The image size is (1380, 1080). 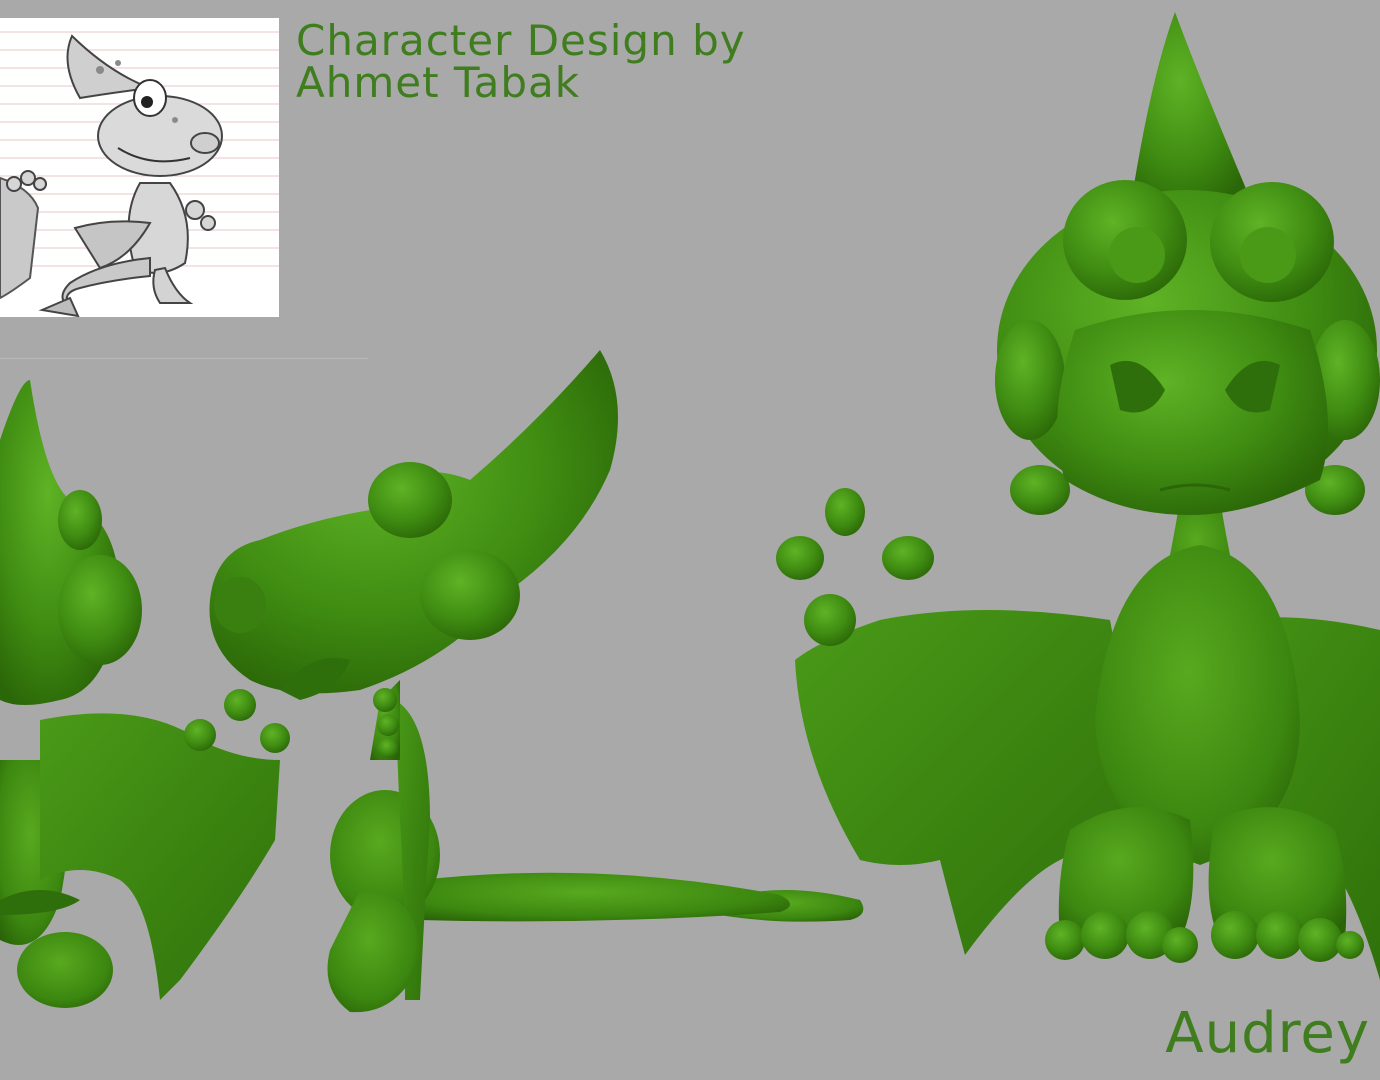 What do you see at coordinates (1267, 1033) in the screenshot?
I see `character-name: Audrey` at bounding box center [1267, 1033].